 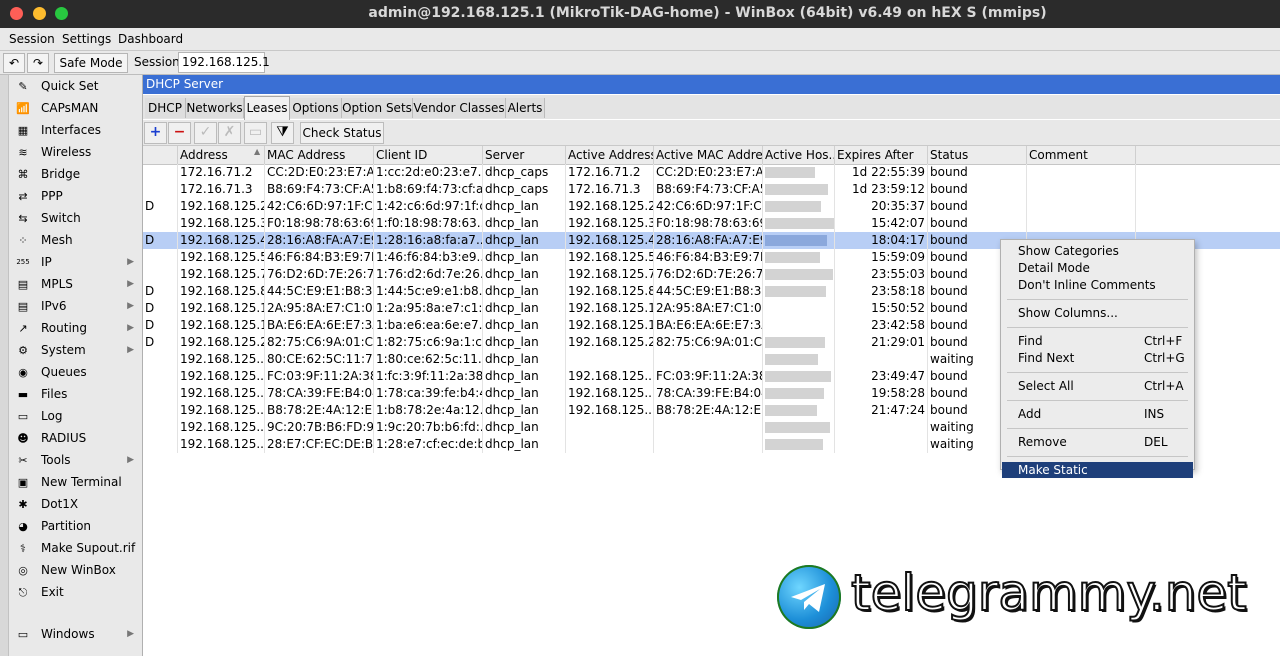 I want to click on sidebar-item-interfaces: ▦ Interfaces, so click(x=76, y=130).